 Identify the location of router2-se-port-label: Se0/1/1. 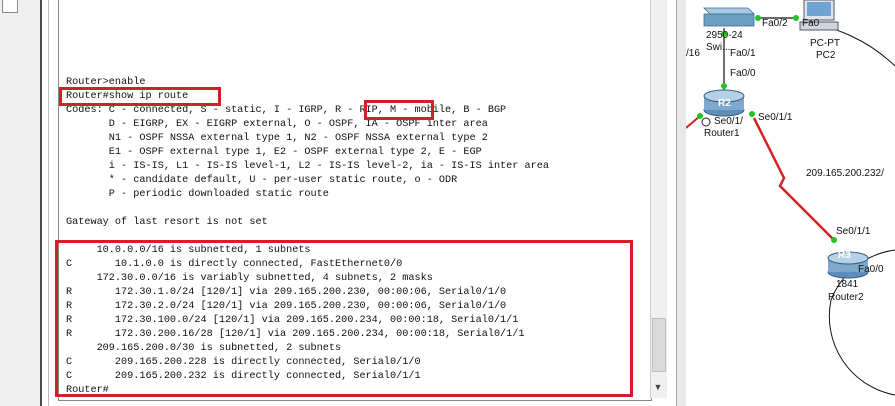
(853, 231).